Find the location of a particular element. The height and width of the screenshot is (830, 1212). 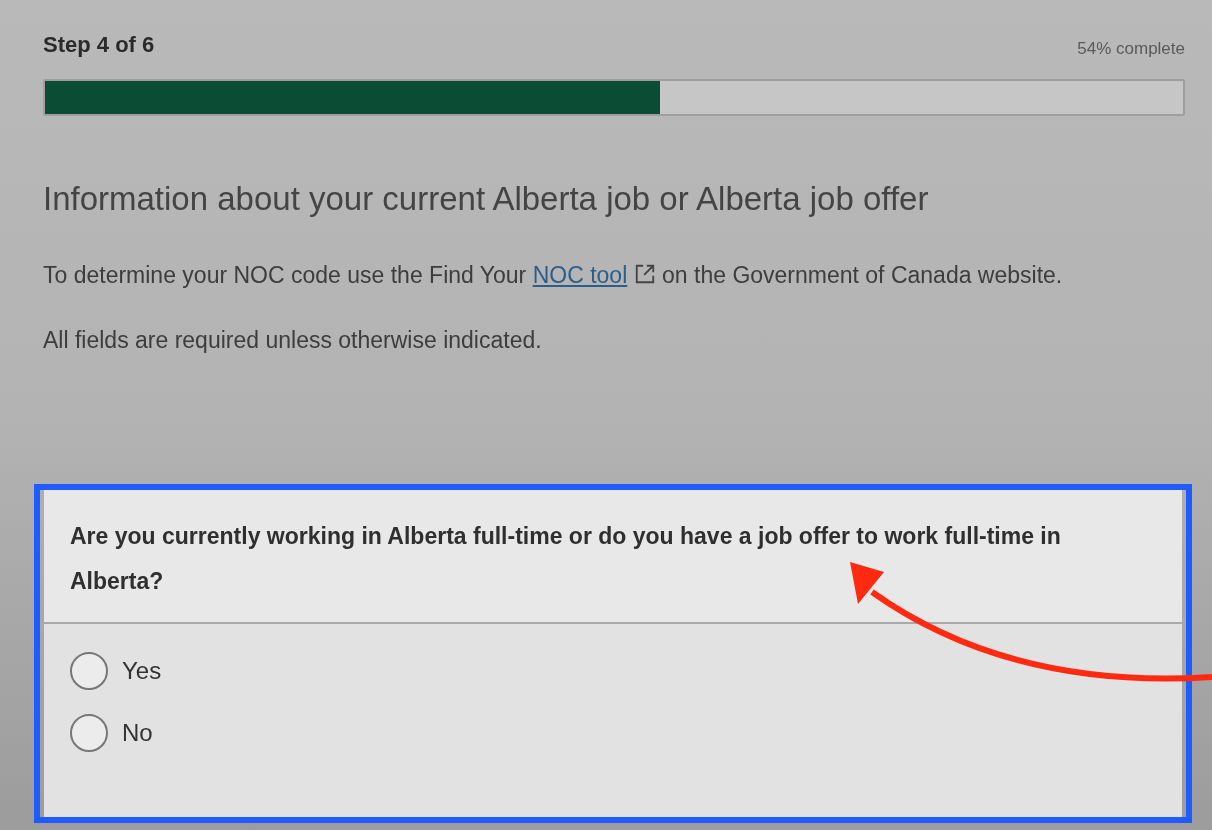

question-text: Are you currently working in Alberta full-time or do you have a job offer to work full-time in Alberta? is located at coordinates (566, 559).